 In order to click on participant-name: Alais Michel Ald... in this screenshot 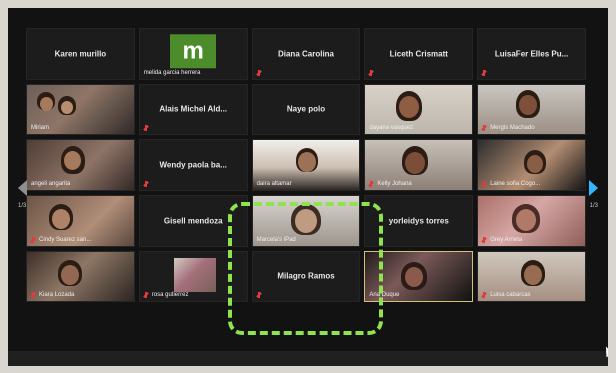, I will do `click(193, 109)`.